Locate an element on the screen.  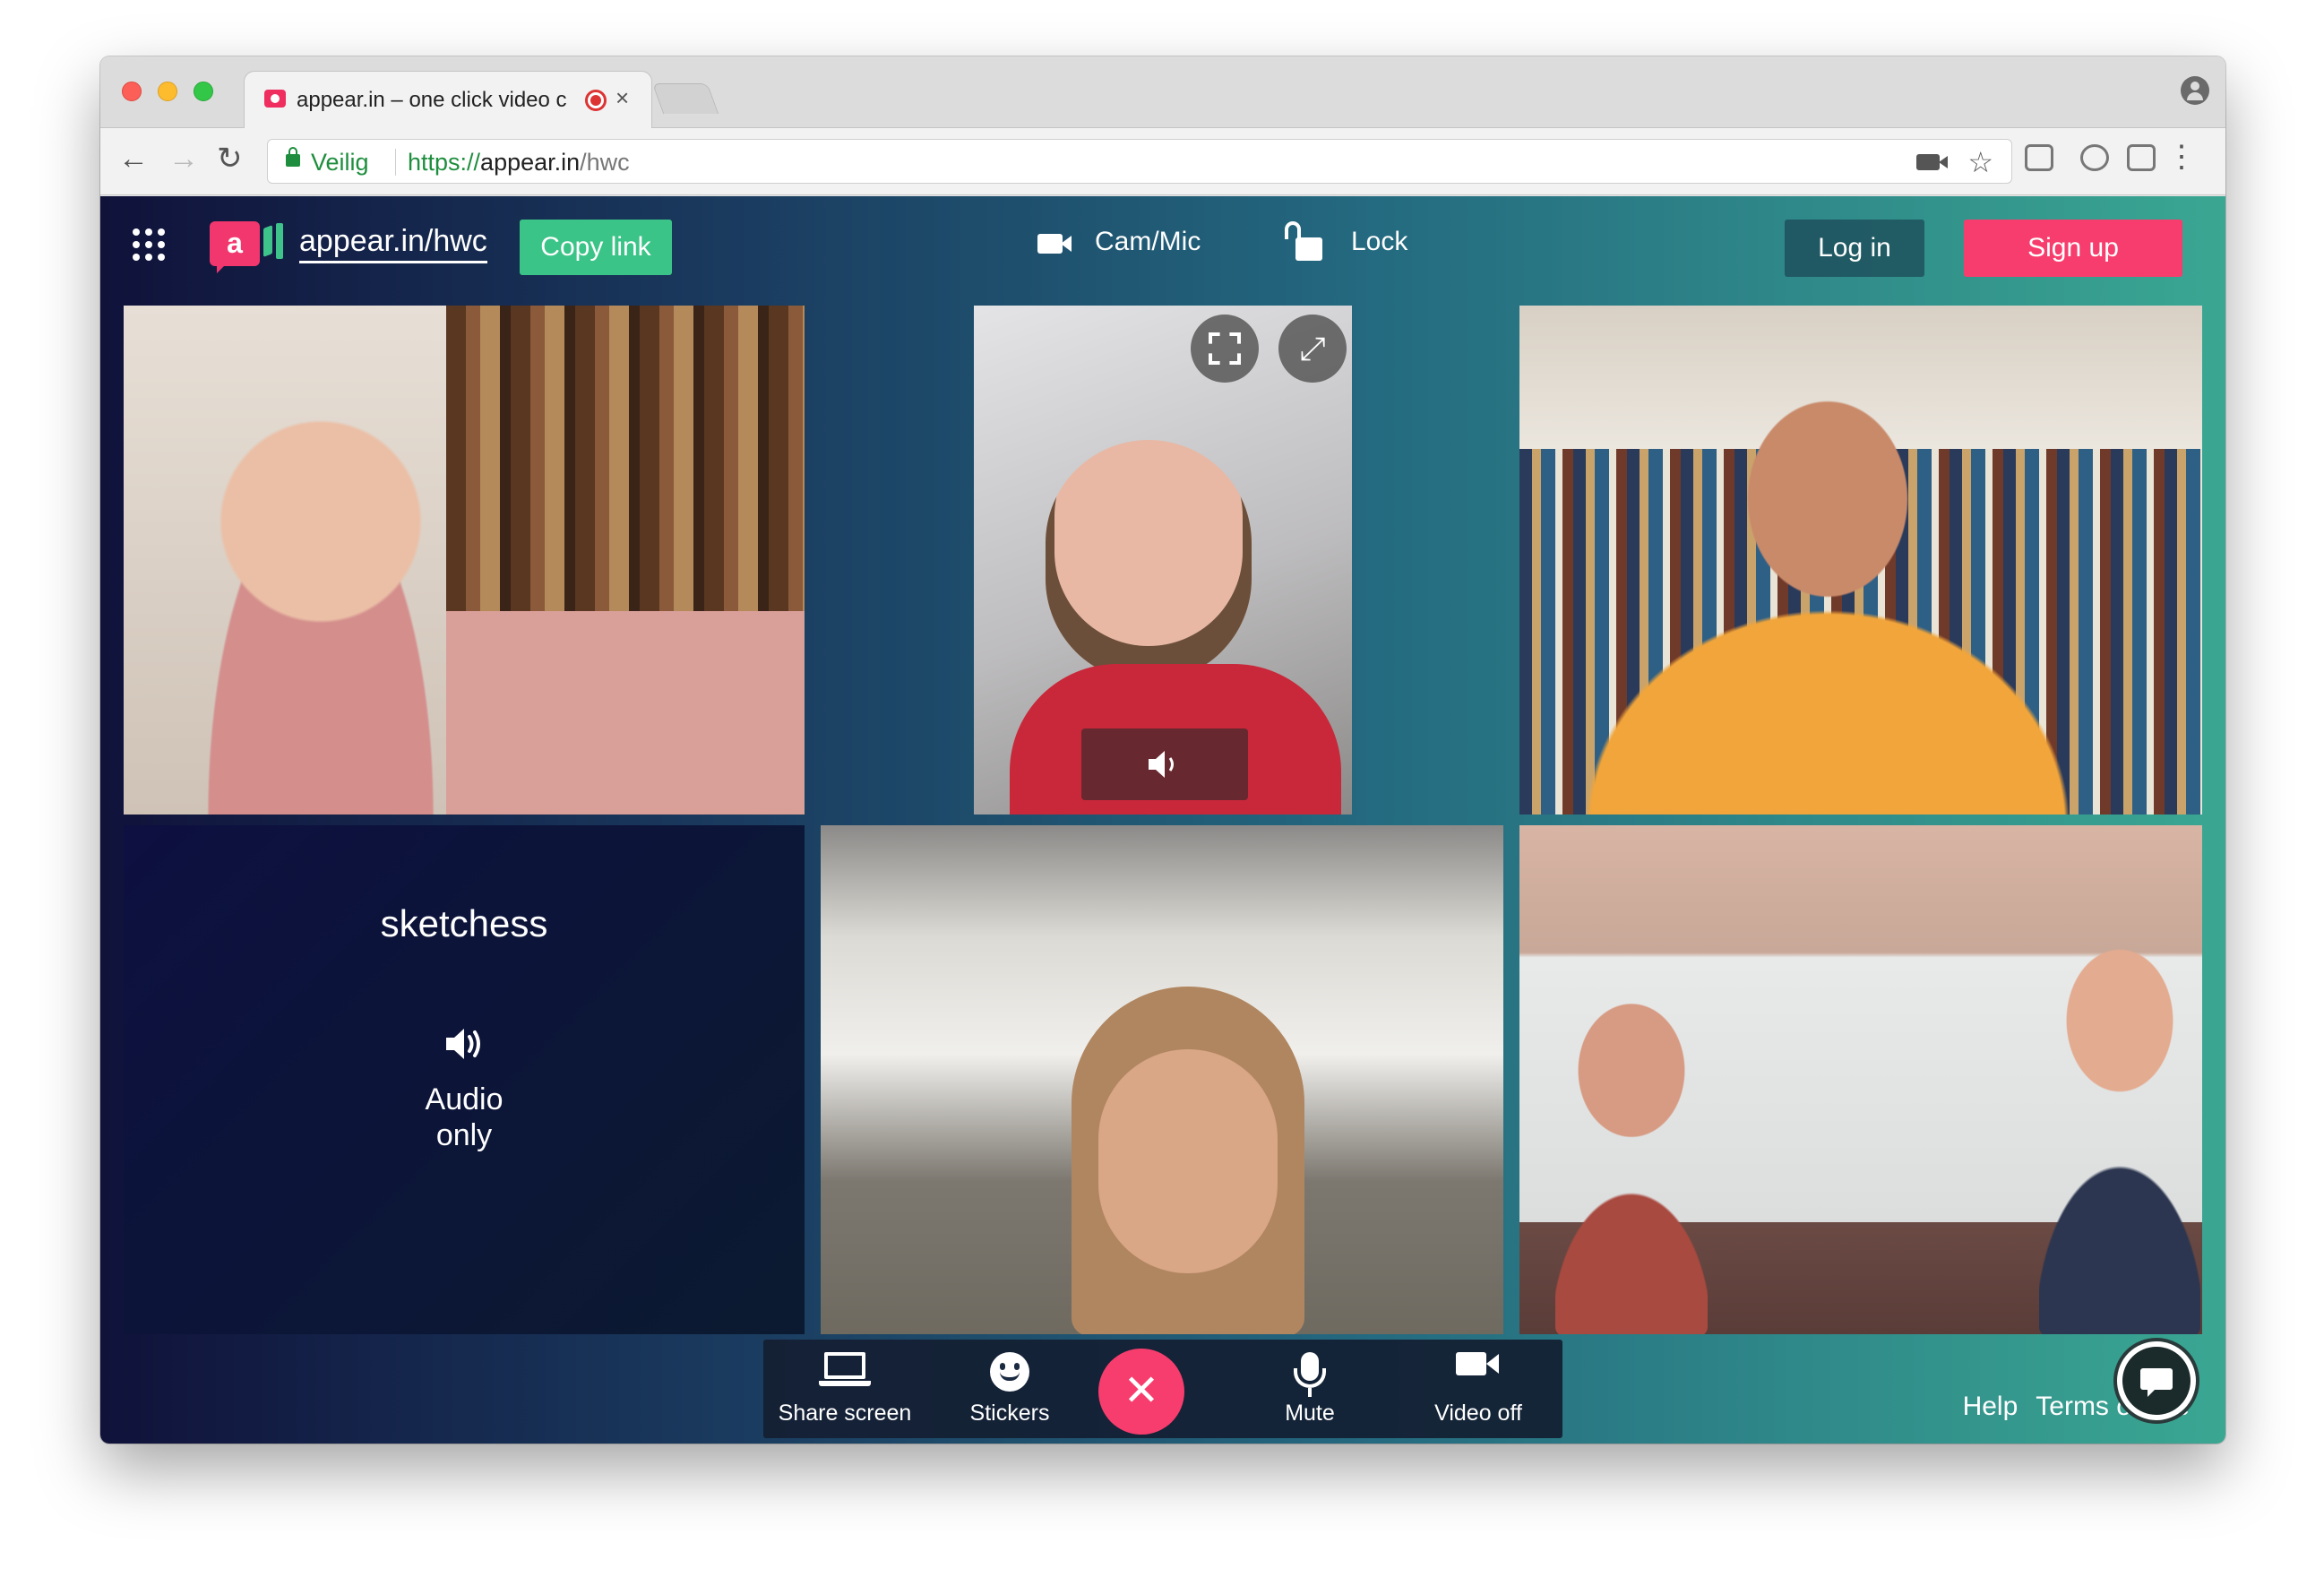
audio-only-text: Audio only is located at coordinates (464, 1117).